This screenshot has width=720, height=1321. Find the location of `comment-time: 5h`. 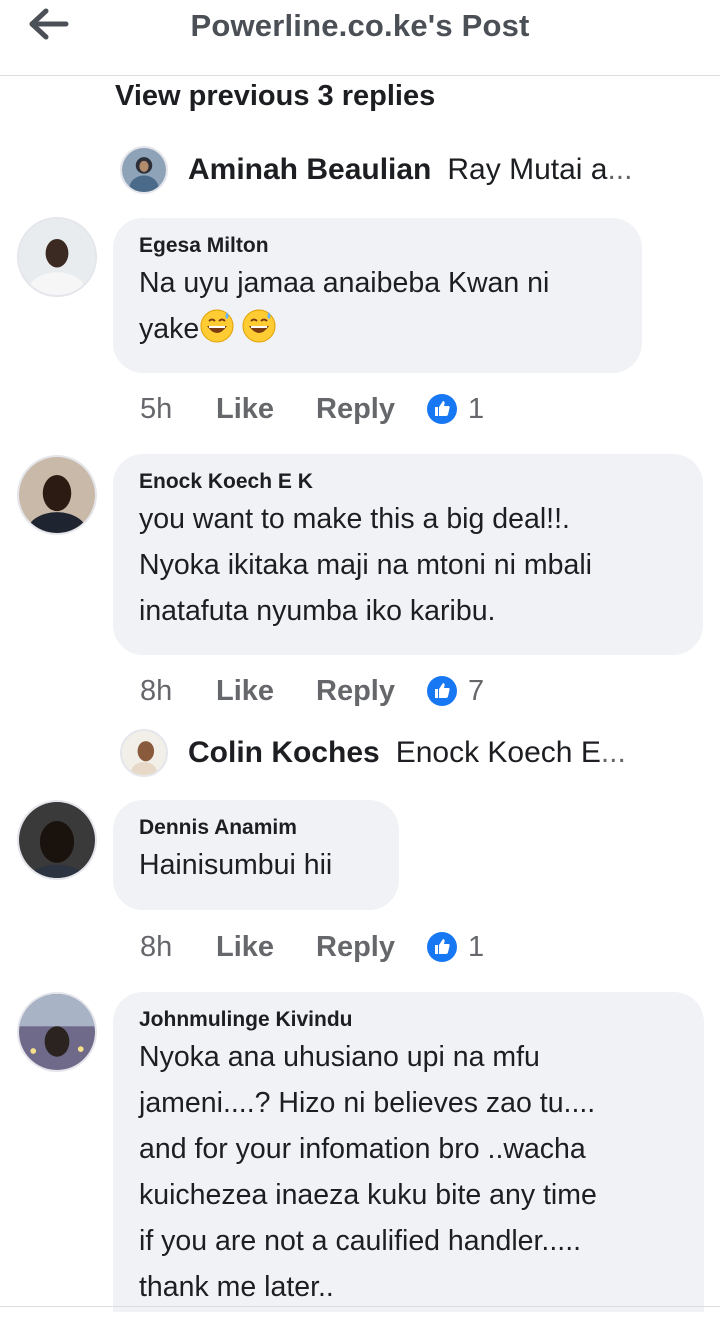

comment-time: 5h is located at coordinates (178, 409).